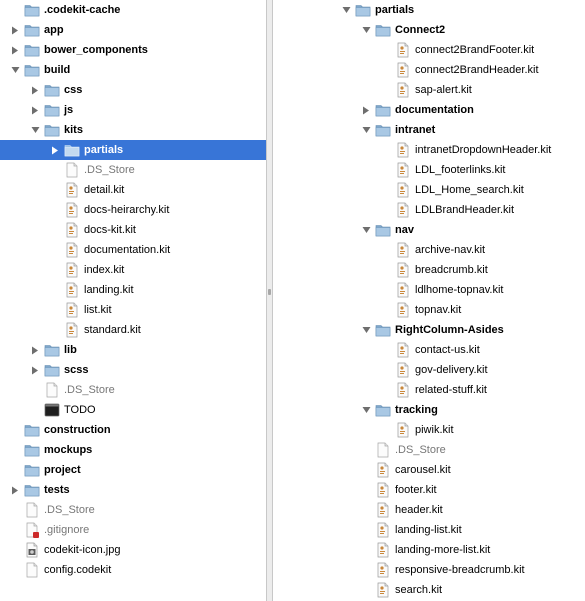  I want to click on file-row-detail-kit: detail.kit, so click(133, 190).